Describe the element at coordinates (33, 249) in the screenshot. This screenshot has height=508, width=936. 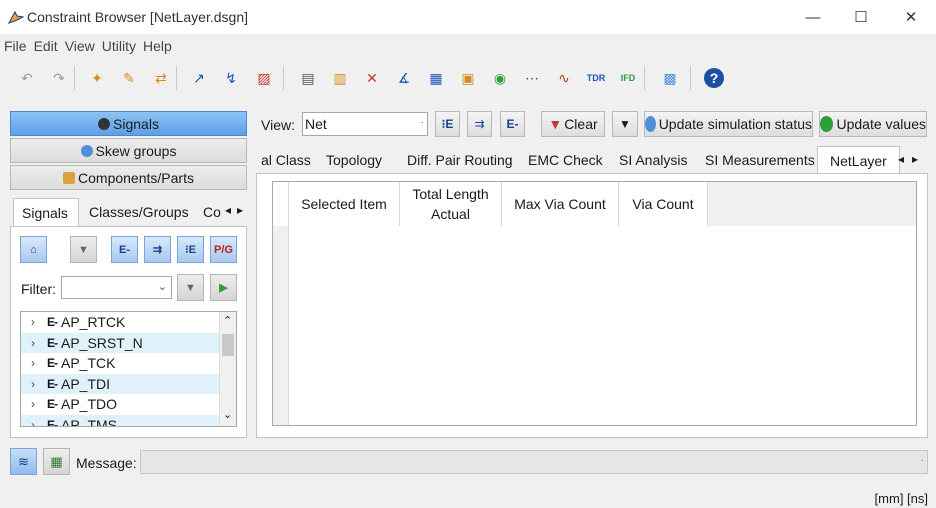
I see `home-button: ⌂` at that location.